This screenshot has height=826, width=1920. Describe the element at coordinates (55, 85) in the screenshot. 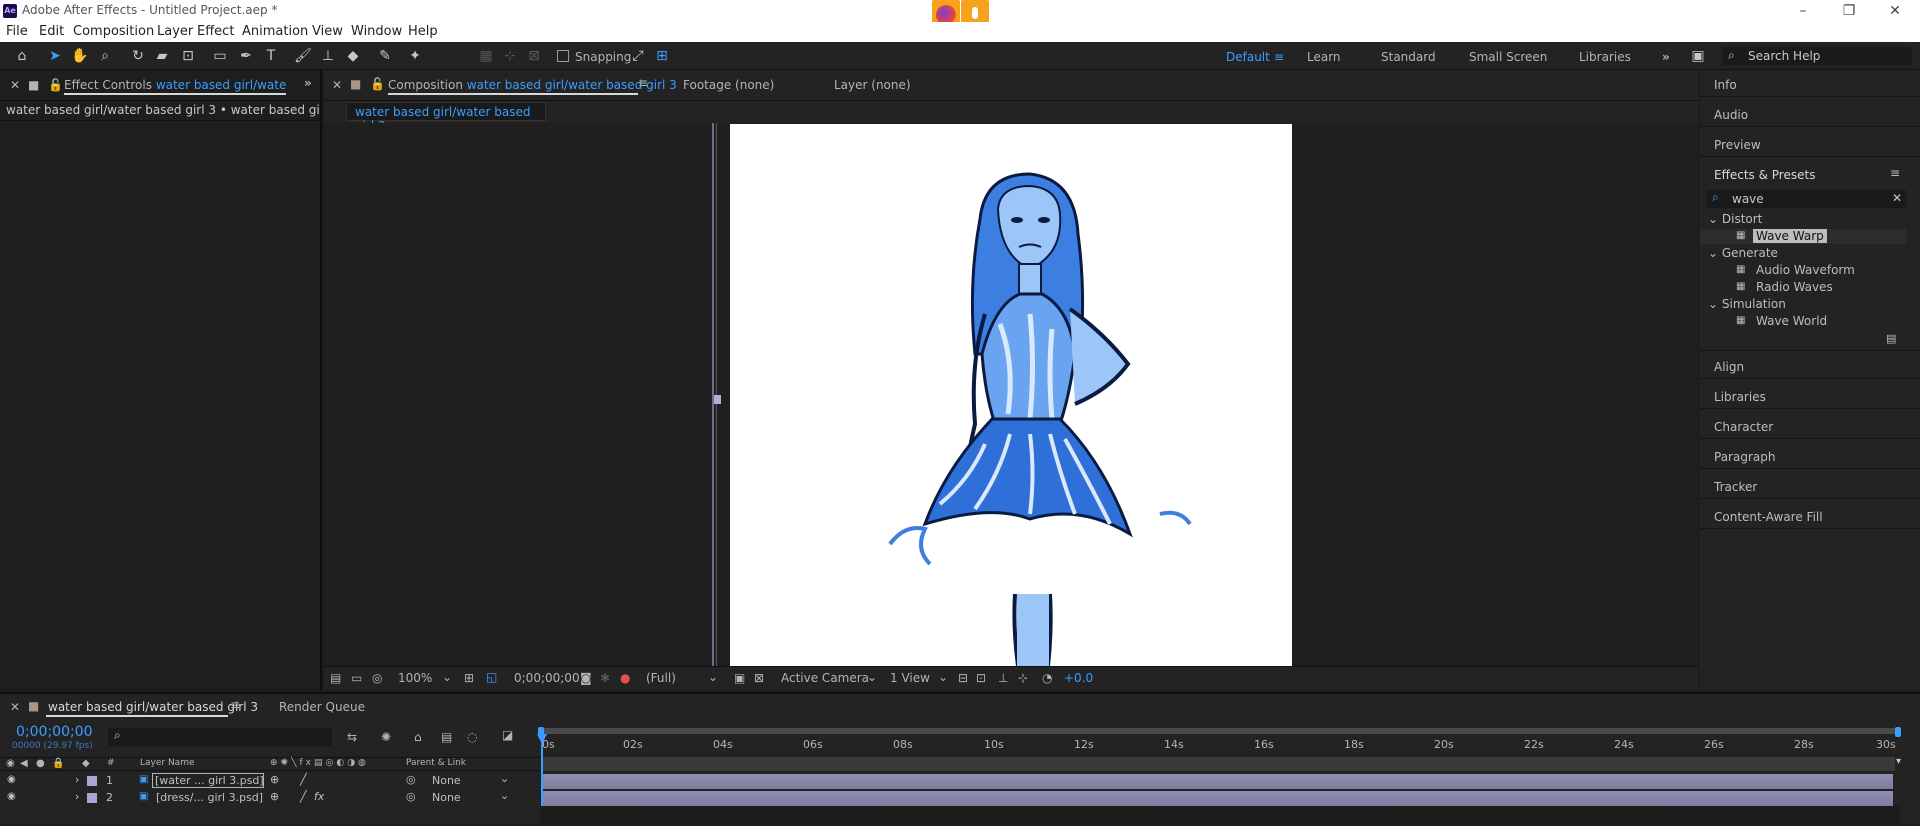

I see `lock-icon: 🔓` at that location.